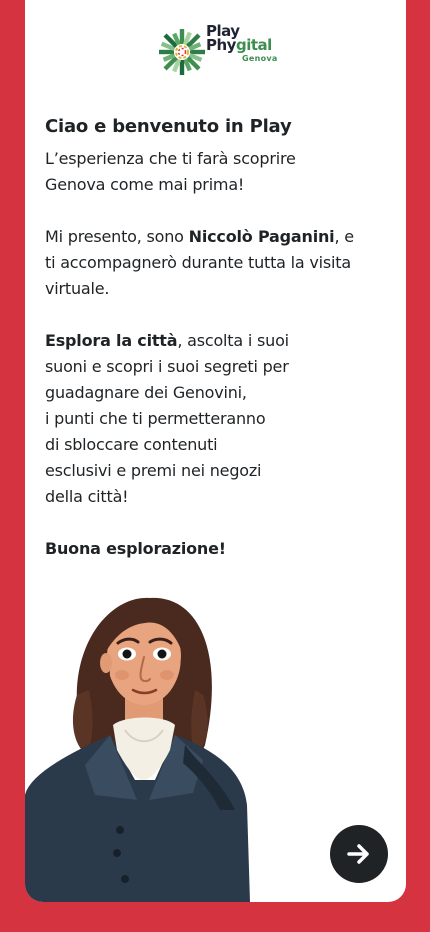 This screenshot has width=430, height=932. What do you see at coordinates (253, 45) in the screenshot?
I see `logo-word-gital: gital` at bounding box center [253, 45].